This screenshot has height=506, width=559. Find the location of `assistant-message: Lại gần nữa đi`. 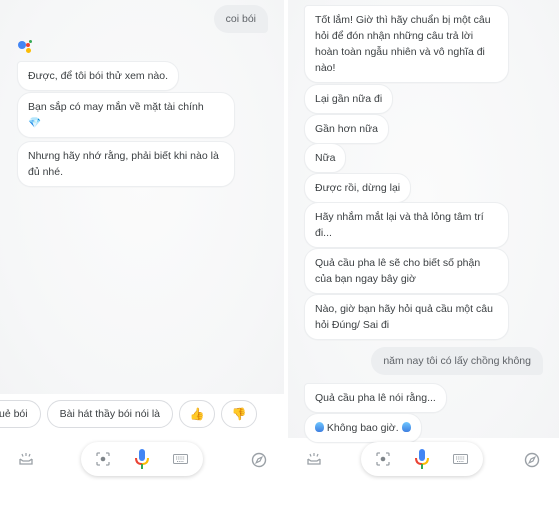

assistant-message: Lại gần nữa đi is located at coordinates (349, 99).